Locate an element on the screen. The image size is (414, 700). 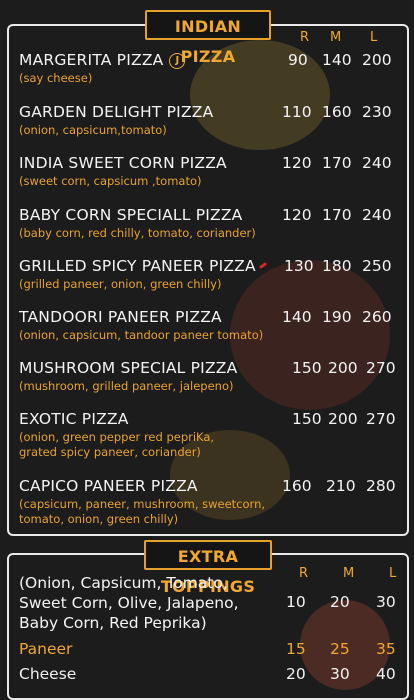
price-m: 25 is located at coordinates (340, 649).